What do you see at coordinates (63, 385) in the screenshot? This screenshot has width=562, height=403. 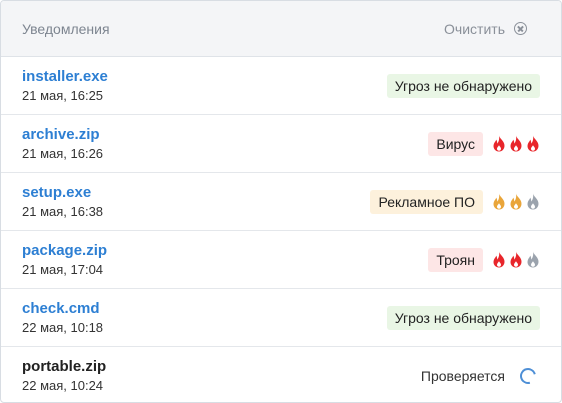 I see `file-date: 22 мая, 10:24` at bounding box center [63, 385].